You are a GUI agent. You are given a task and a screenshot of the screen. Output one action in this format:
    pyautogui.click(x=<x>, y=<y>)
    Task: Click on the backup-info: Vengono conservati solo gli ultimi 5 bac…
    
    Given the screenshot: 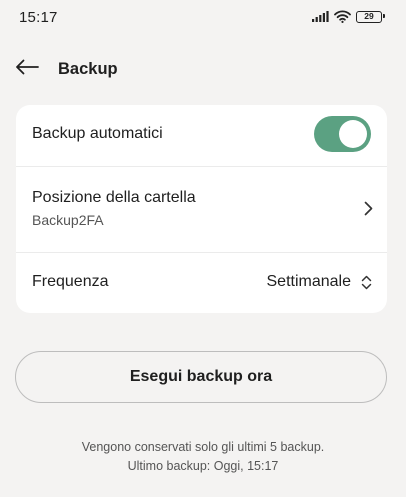 What is the action you would take?
    pyautogui.click(x=203, y=457)
    